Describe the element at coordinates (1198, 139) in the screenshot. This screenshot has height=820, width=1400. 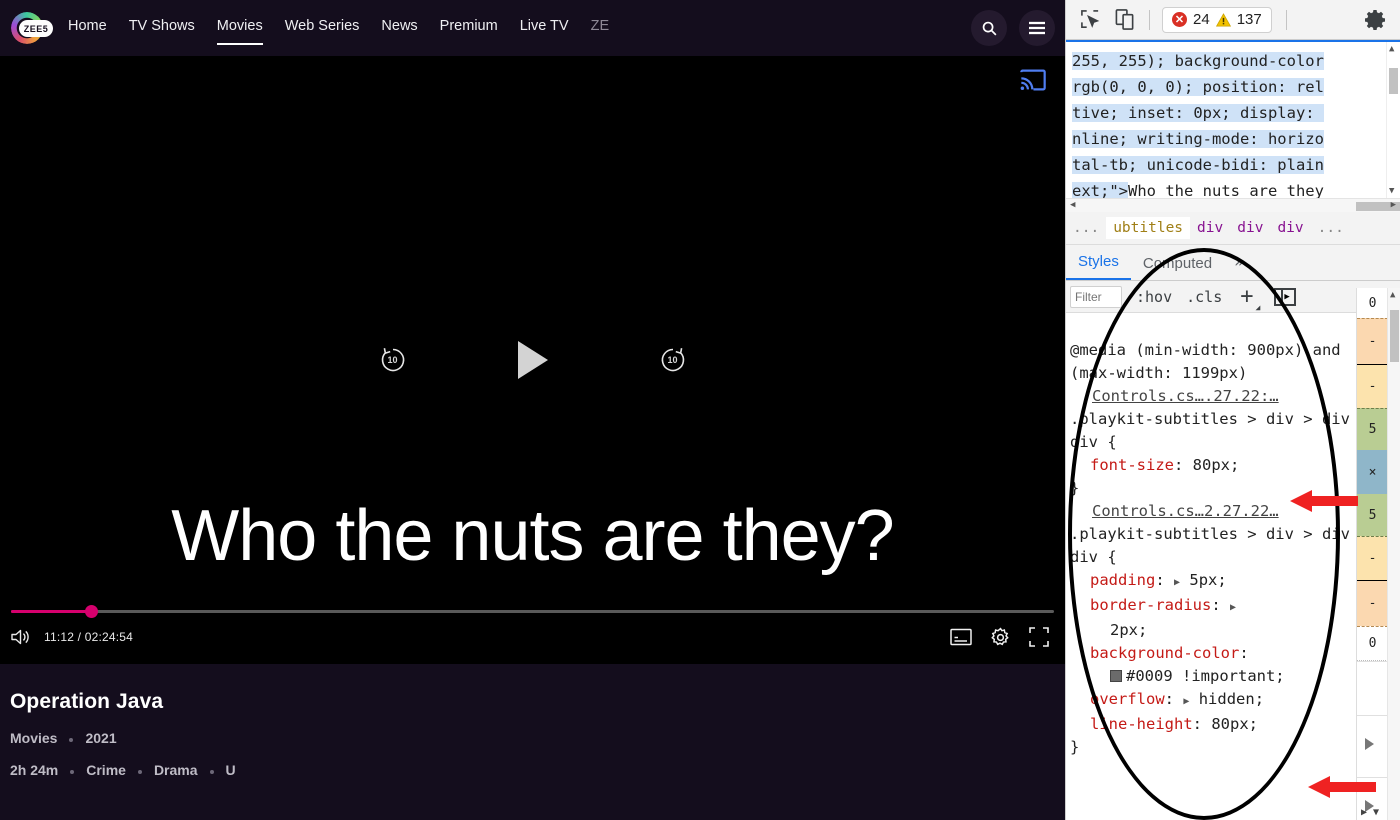
I see `dom-line-4: nline; writing-mode: horizo` at that location.